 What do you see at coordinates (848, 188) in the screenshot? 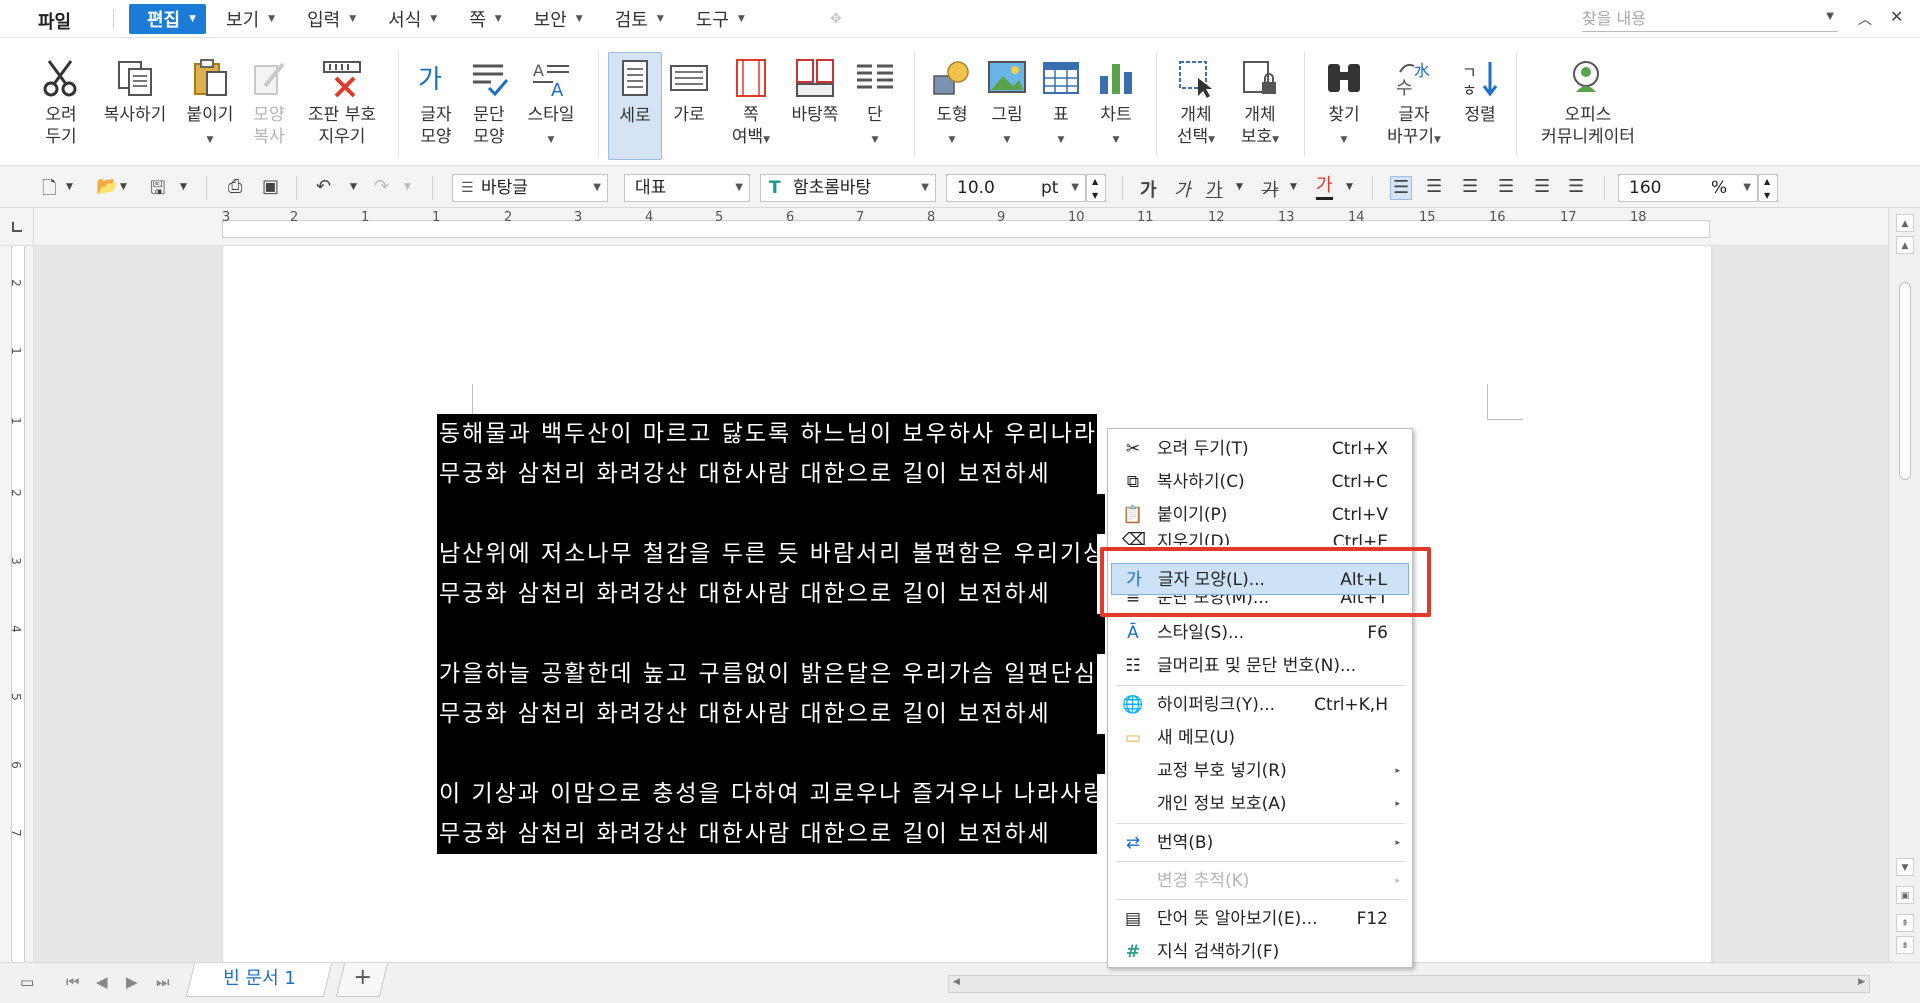
I see `font-combo: T 함초롬바탕 ▼` at bounding box center [848, 188].